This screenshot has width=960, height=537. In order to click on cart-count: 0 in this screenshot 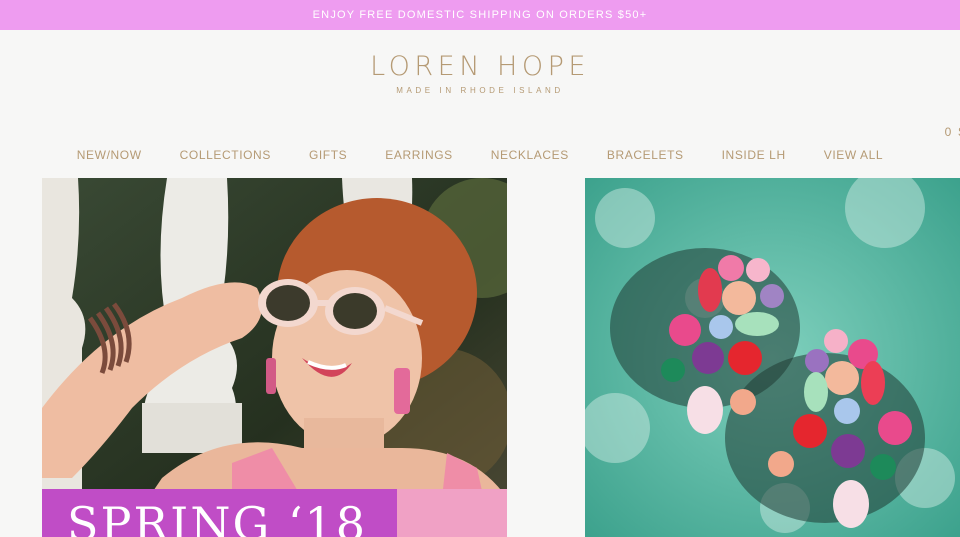, I will do `click(949, 132)`.